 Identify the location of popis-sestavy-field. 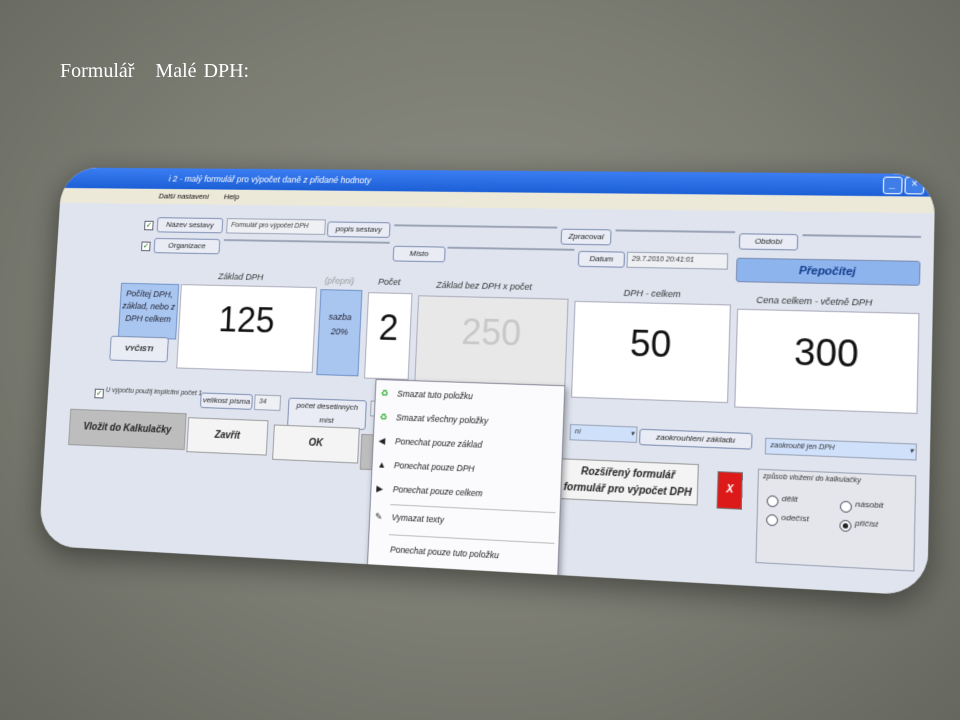
(475, 226).